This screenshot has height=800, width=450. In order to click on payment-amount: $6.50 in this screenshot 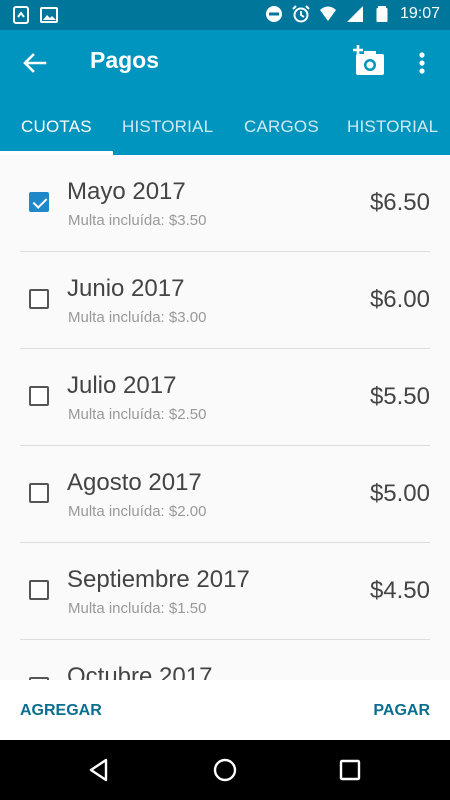, I will do `click(399, 202)`.